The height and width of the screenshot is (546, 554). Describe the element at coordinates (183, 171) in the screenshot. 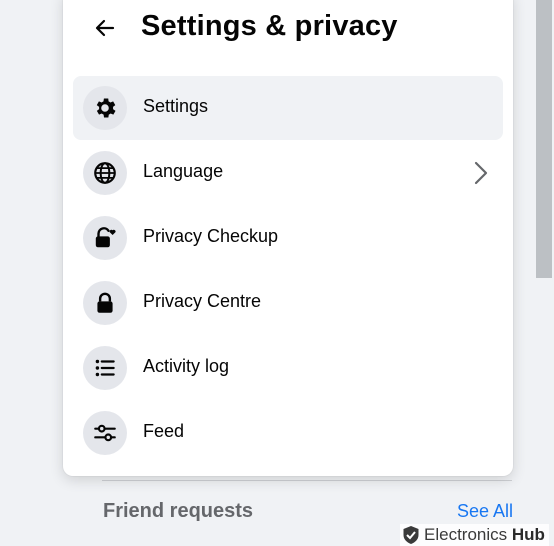

I see `menu-item-label: Language` at that location.